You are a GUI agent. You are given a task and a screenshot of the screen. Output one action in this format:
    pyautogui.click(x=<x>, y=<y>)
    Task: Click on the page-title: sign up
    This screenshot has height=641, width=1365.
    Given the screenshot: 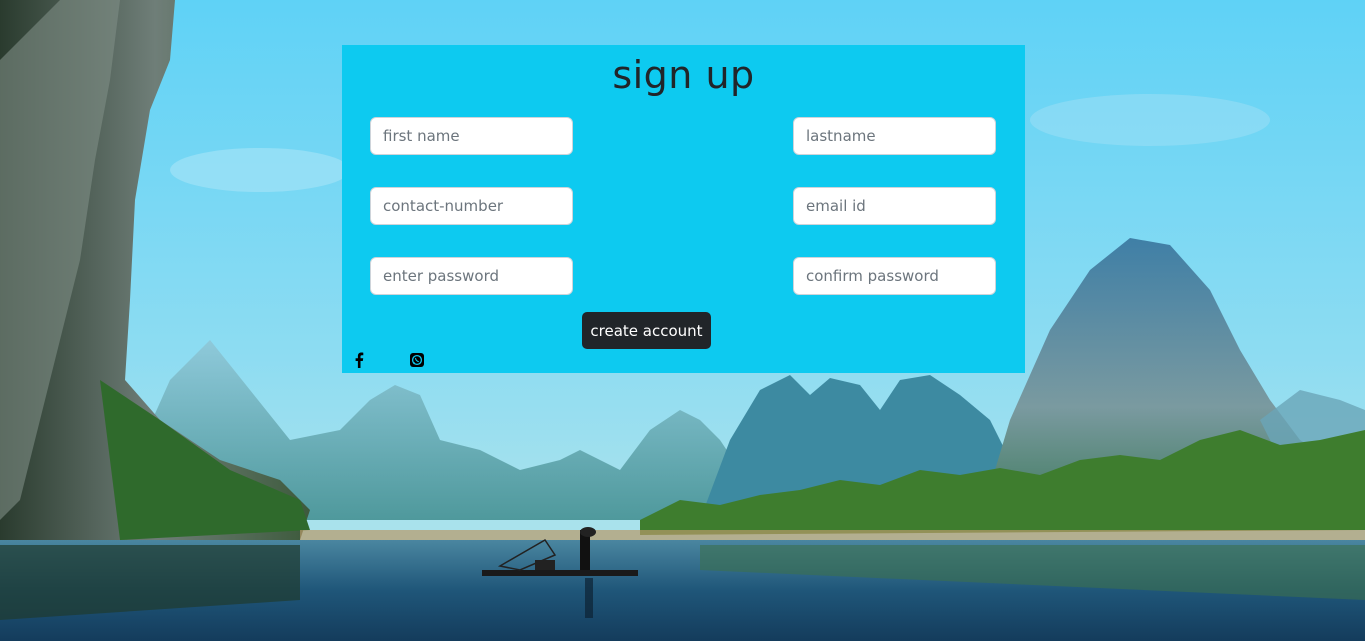 What is the action you would take?
    pyautogui.click(x=683, y=75)
    